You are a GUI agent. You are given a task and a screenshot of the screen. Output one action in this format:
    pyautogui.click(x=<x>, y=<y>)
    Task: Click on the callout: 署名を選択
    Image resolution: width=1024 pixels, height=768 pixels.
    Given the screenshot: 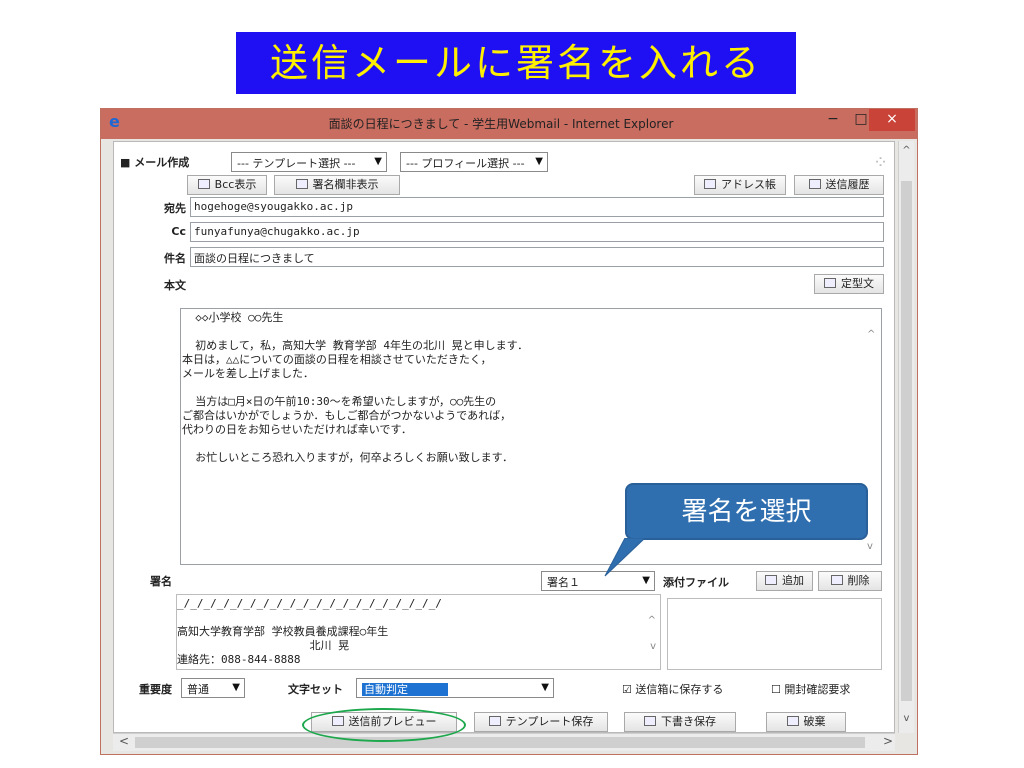 What is the action you would take?
    pyautogui.click(x=746, y=511)
    